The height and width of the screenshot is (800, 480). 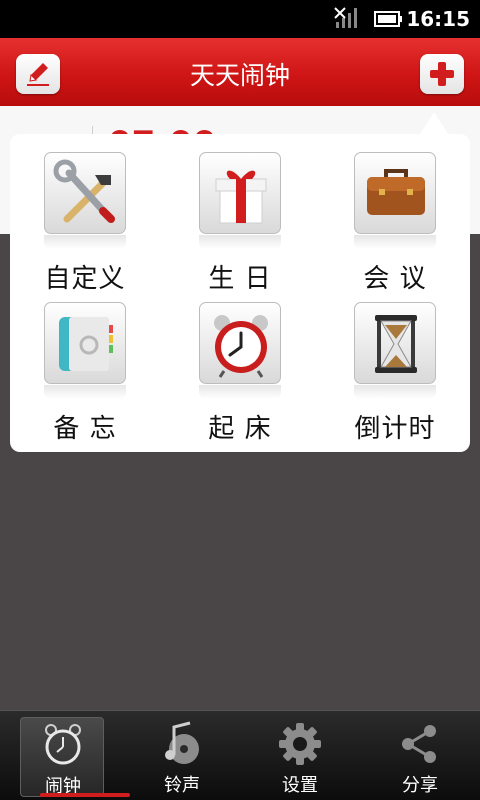 What do you see at coordinates (240, 193) in the screenshot?
I see `gift-icon` at bounding box center [240, 193].